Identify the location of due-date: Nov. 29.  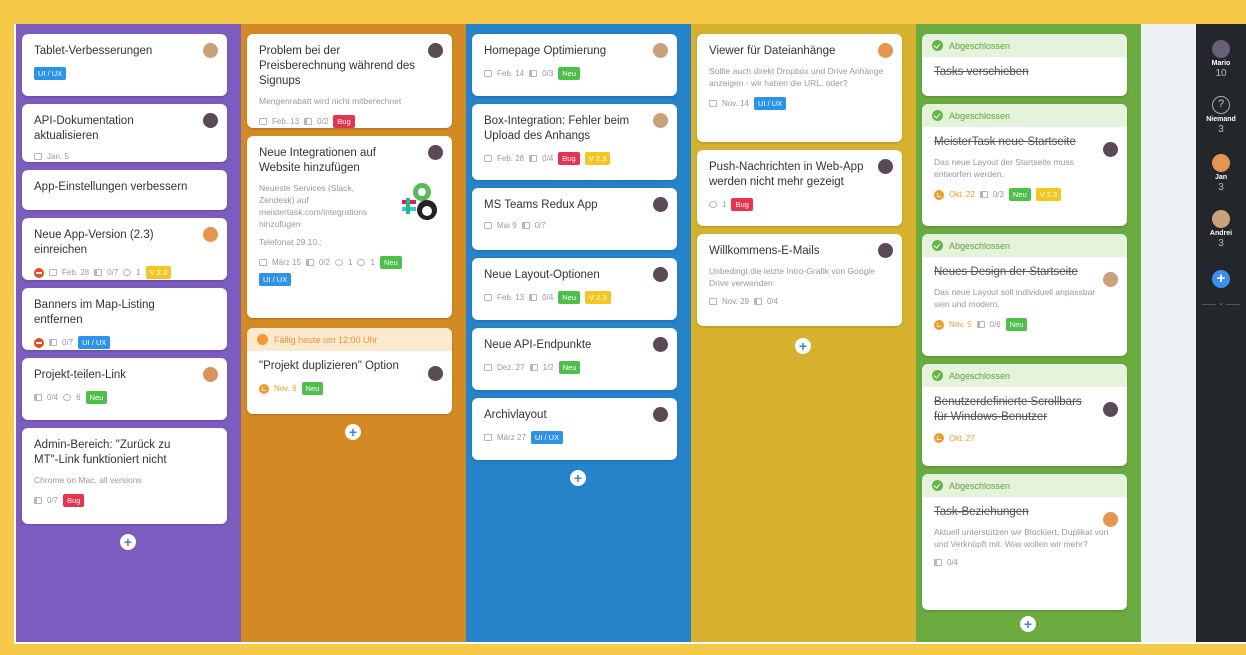
(735, 301).